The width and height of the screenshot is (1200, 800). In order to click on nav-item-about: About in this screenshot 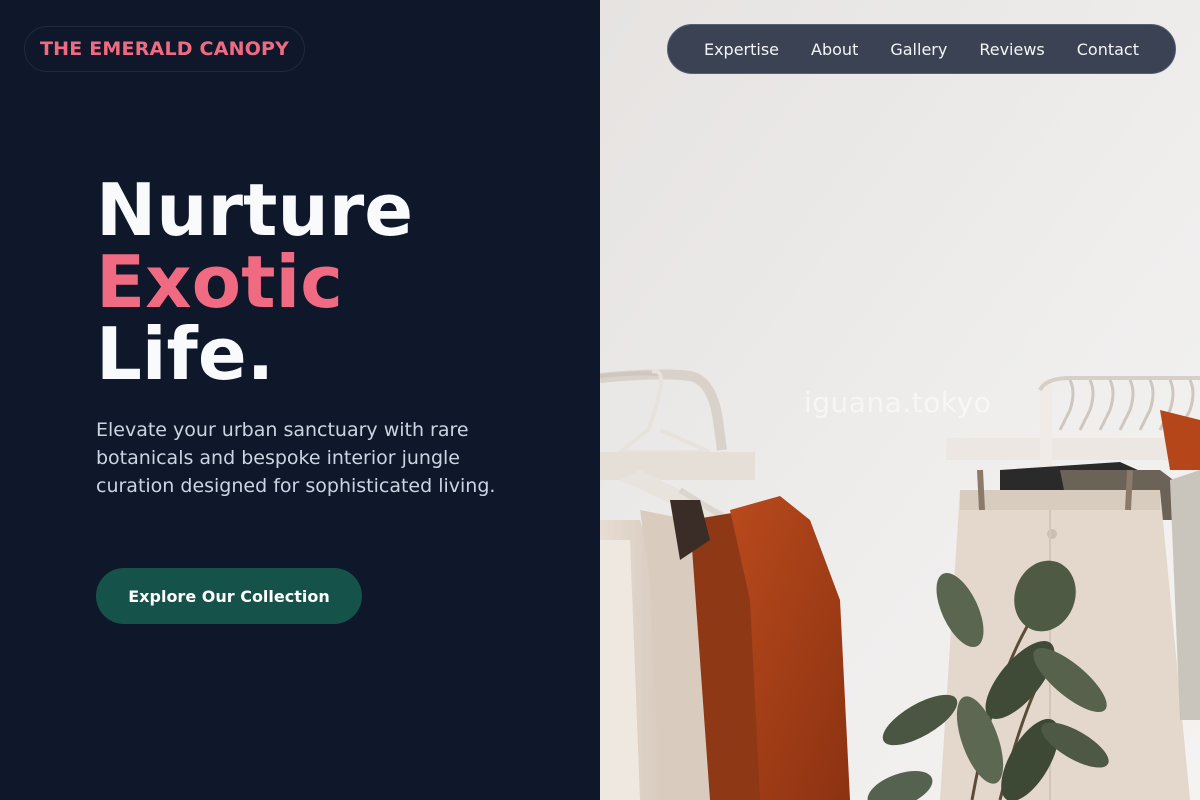, I will do `click(834, 49)`.